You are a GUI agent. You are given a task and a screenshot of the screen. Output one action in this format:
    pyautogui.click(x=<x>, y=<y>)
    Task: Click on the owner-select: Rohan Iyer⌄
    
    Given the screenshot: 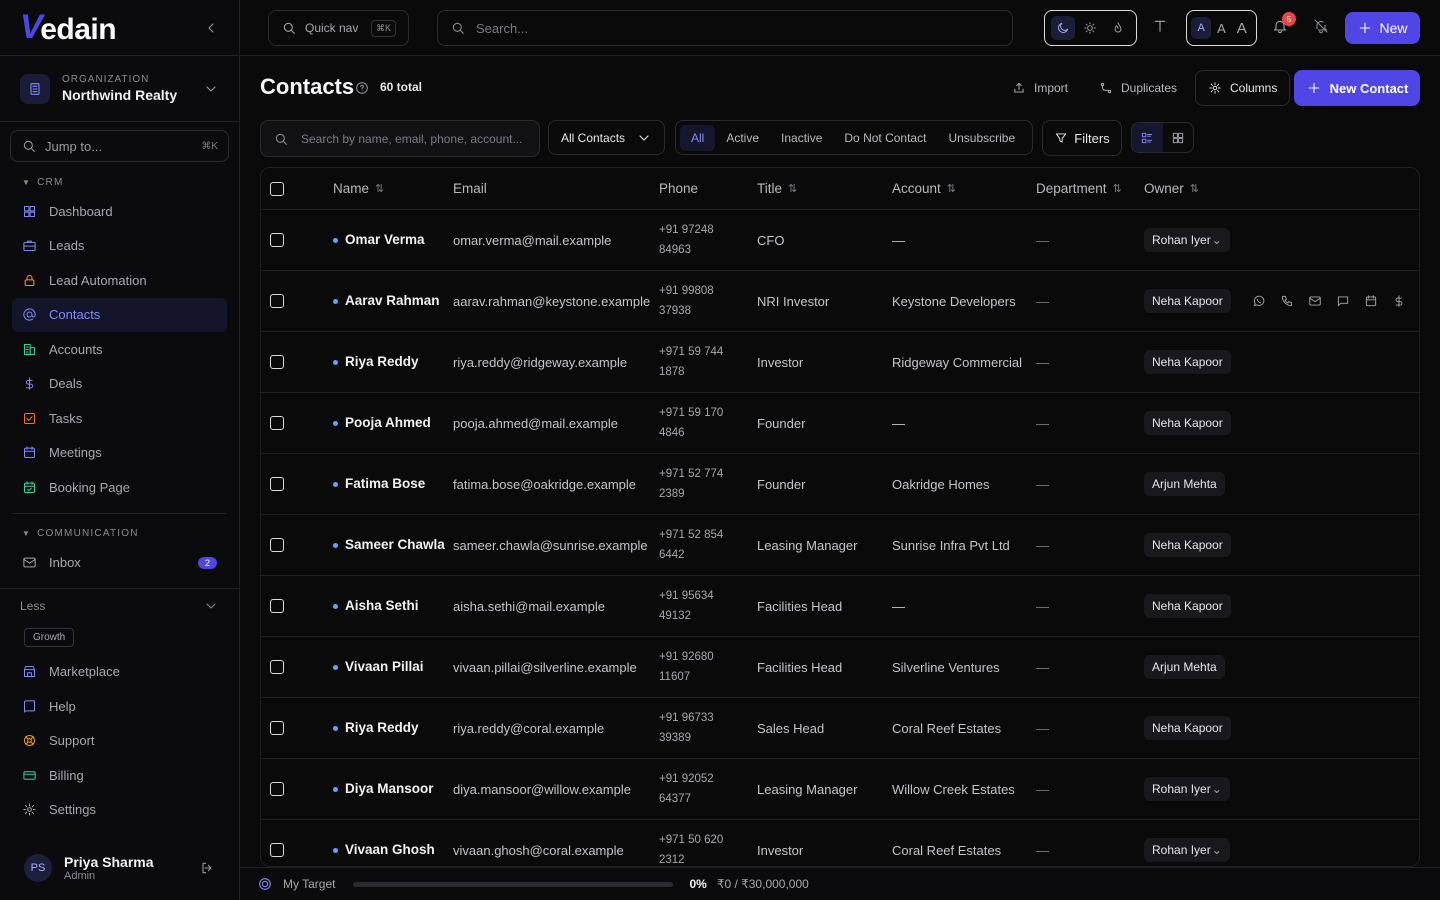 What is the action you would take?
    pyautogui.click(x=1187, y=240)
    